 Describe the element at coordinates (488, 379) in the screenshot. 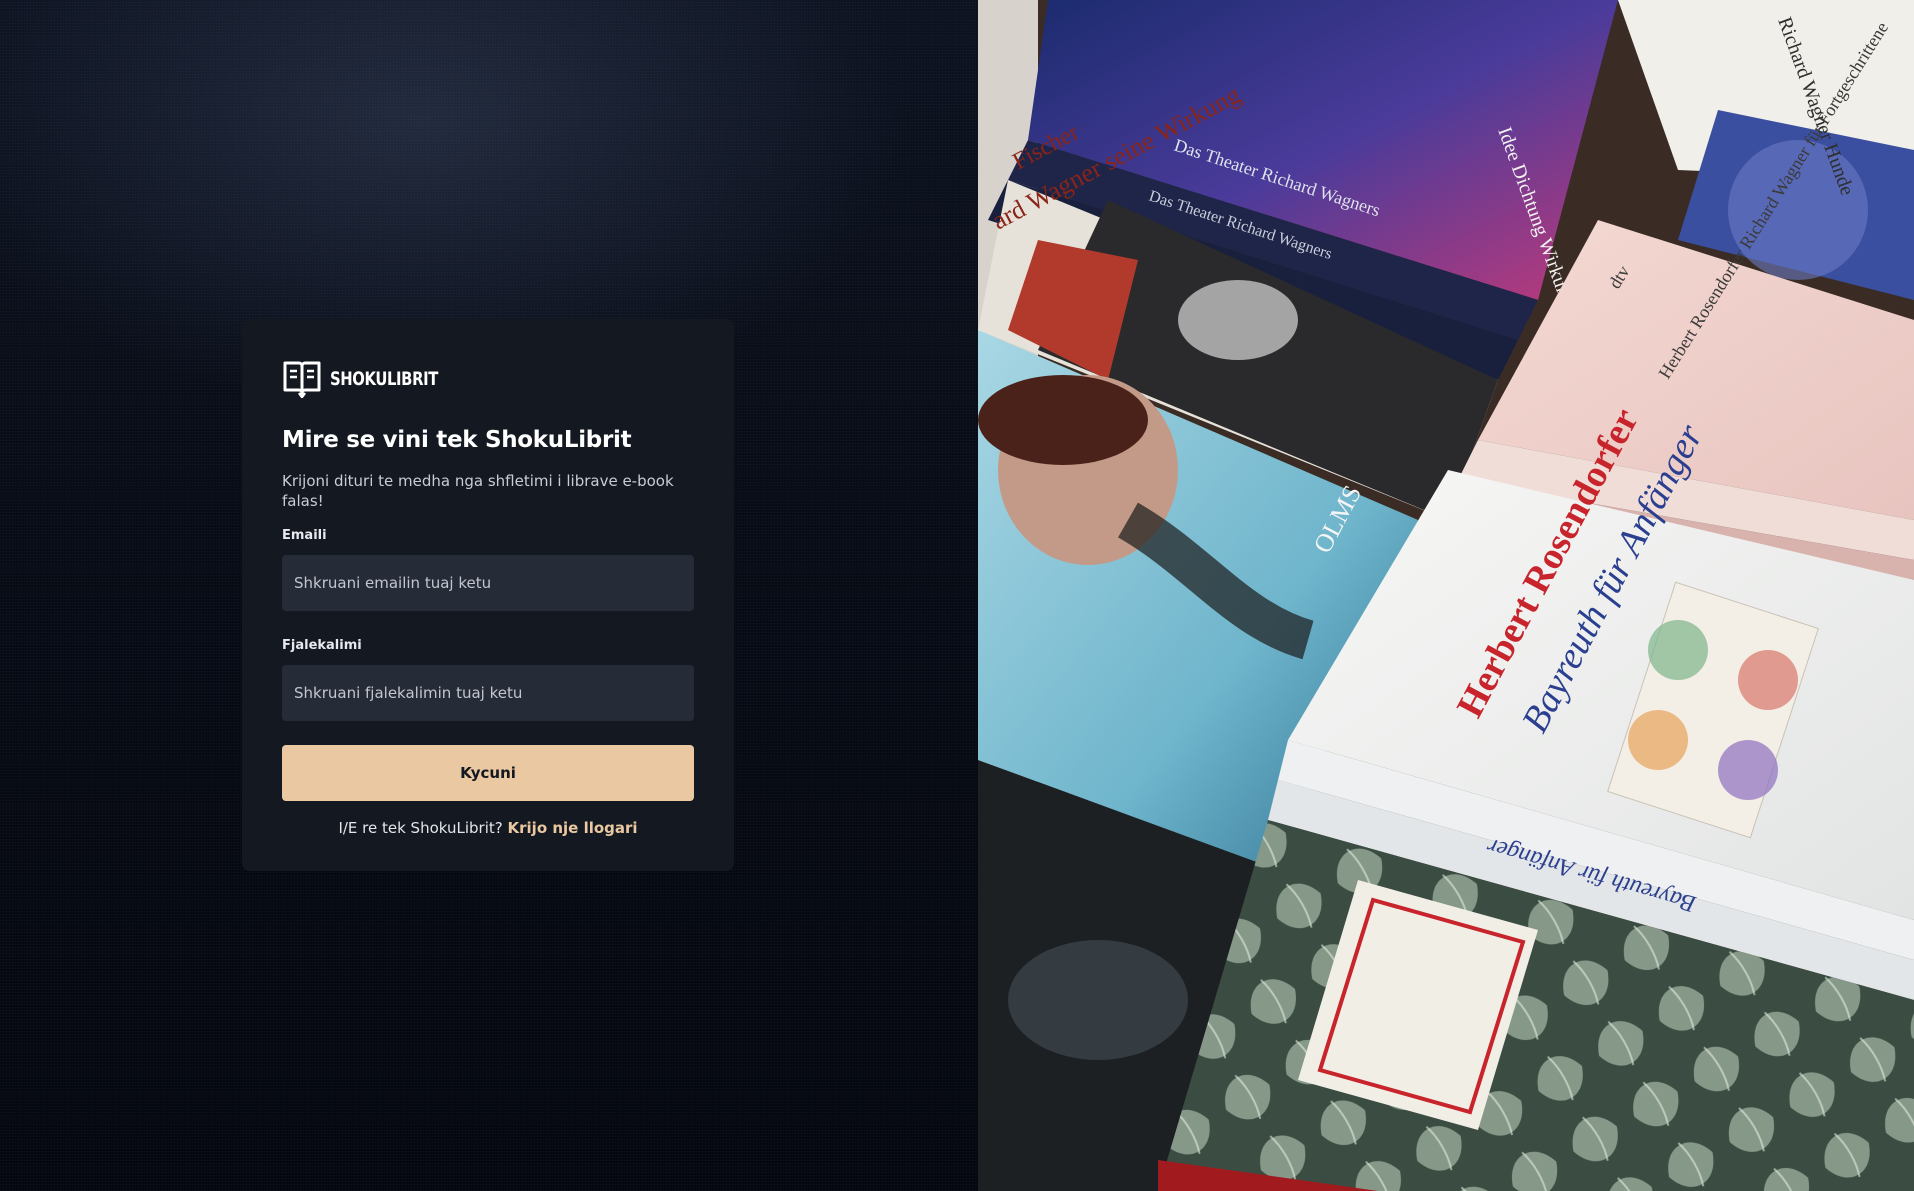

I see `brand-logo: SHOKULIBRIT` at that location.